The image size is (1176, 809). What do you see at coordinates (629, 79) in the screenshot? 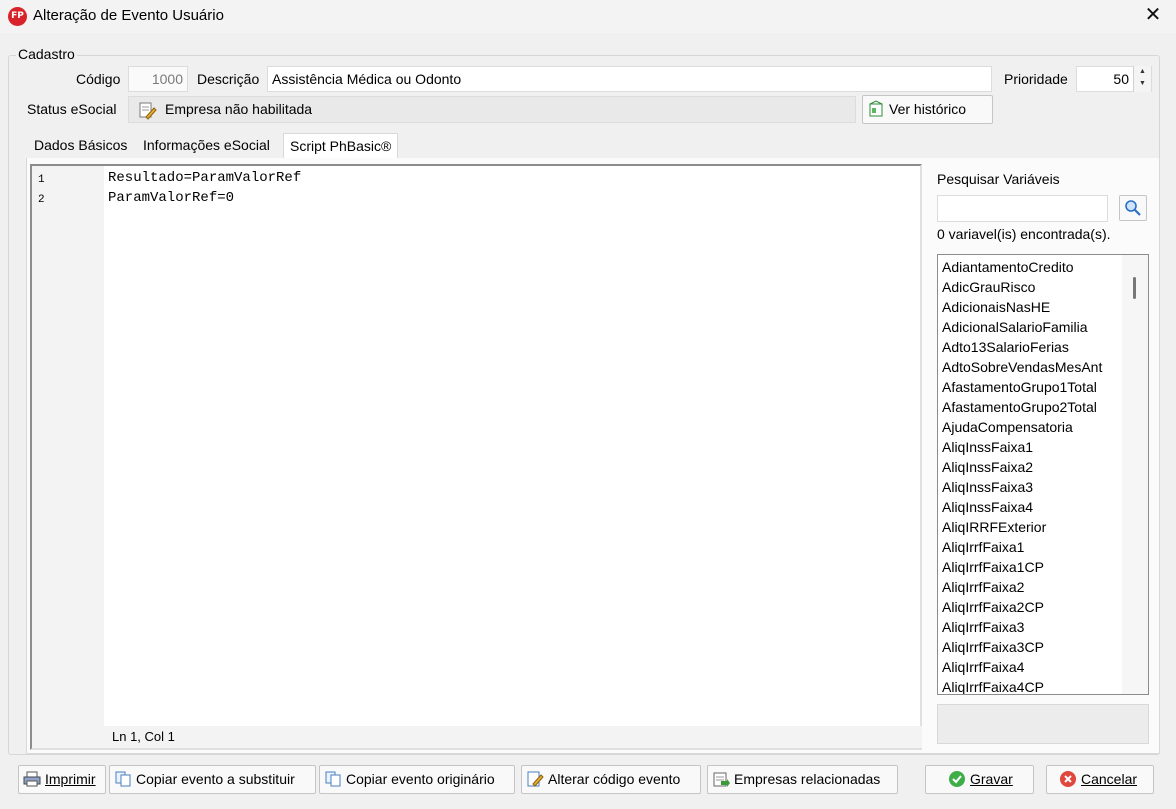
I see `descricao-field: Assistência Médica ou Odonto` at bounding box center [629, 79].